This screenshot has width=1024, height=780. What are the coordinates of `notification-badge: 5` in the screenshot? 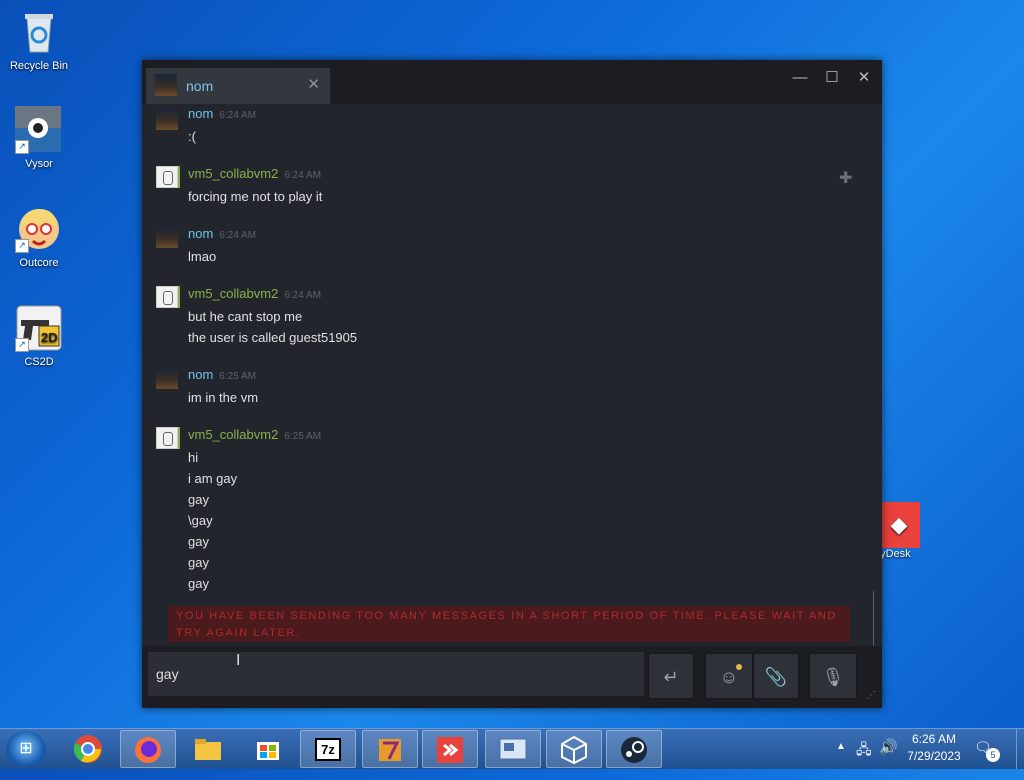 It's located at (993, 755).